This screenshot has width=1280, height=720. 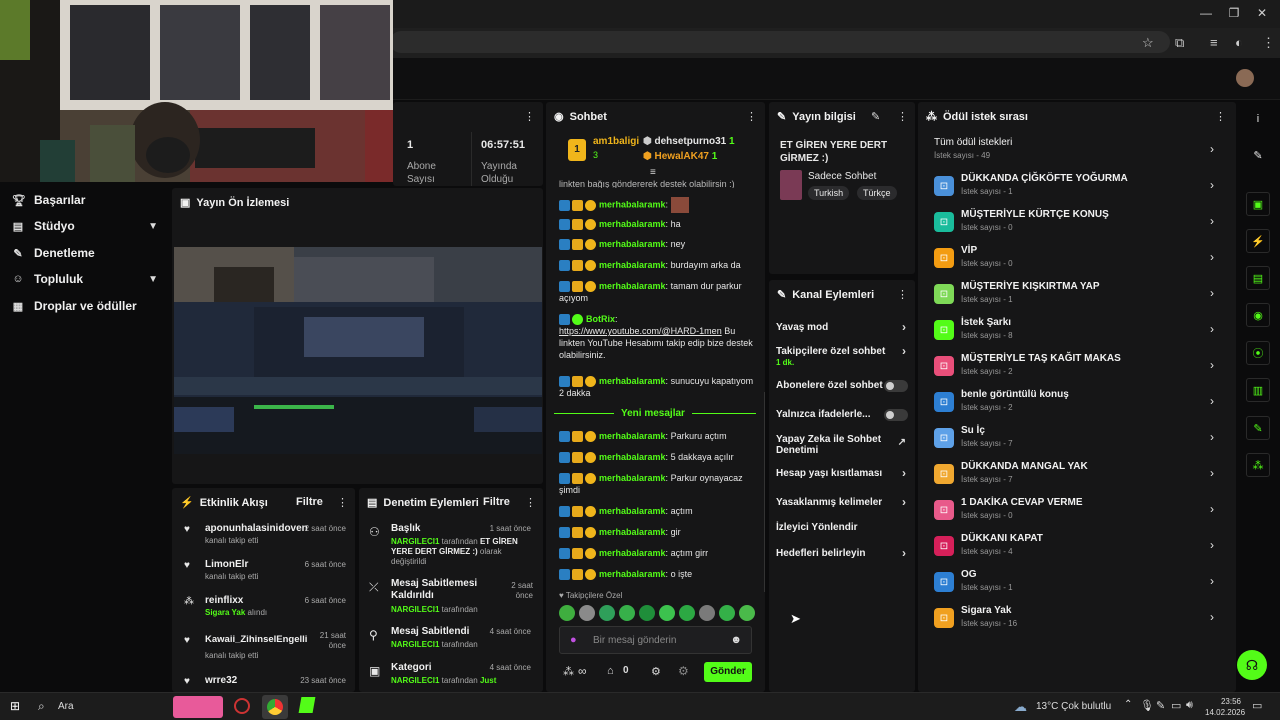 I want to click on volume-icon: 🔊︎, so click(x=1189, y=705).